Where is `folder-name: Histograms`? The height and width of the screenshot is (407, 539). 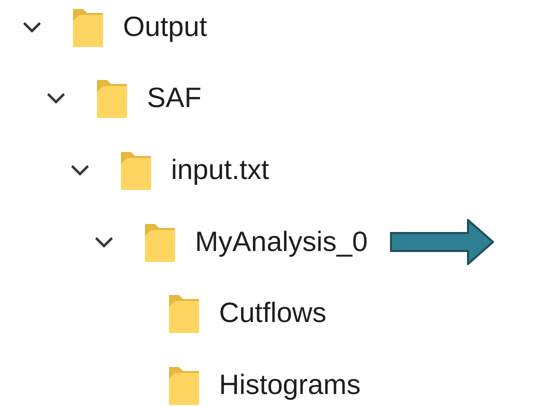
folder-name: Histograms is located at coordinates (290, 384).